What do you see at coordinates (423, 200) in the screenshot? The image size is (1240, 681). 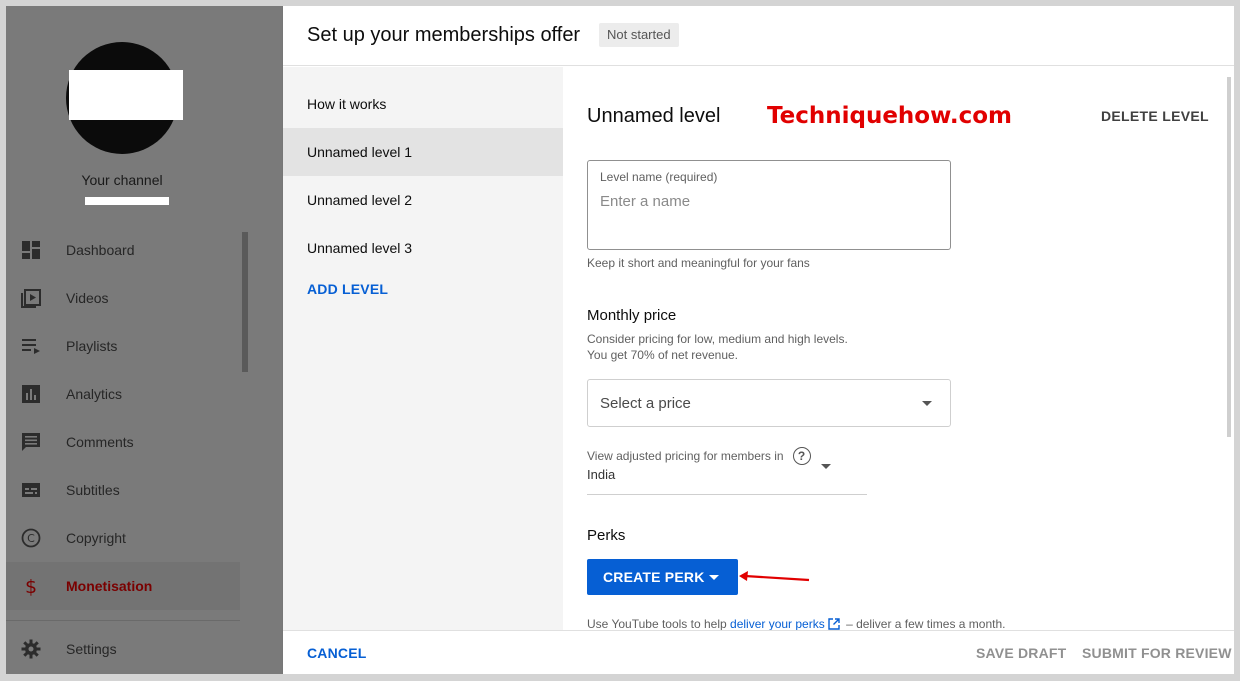 I see `nav-item-level-2: Unnamed level 2` at bounding box center [423, 200].